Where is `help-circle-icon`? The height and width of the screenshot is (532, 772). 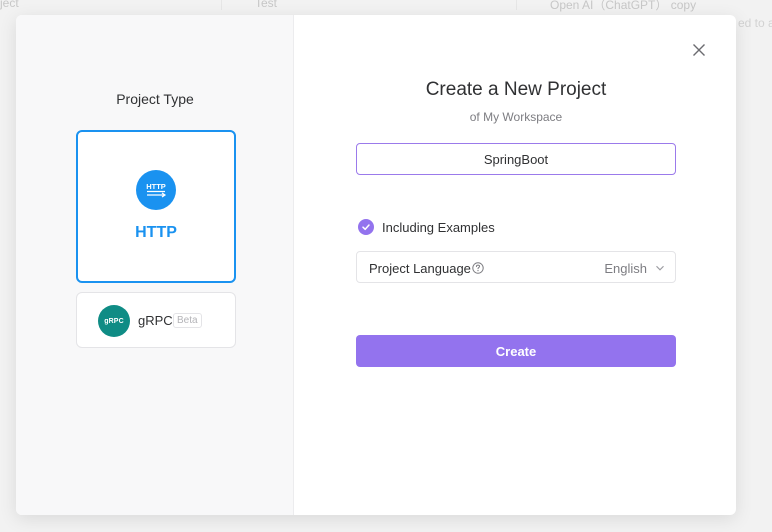 help-circle-icon is located at coordinates (478, 268).